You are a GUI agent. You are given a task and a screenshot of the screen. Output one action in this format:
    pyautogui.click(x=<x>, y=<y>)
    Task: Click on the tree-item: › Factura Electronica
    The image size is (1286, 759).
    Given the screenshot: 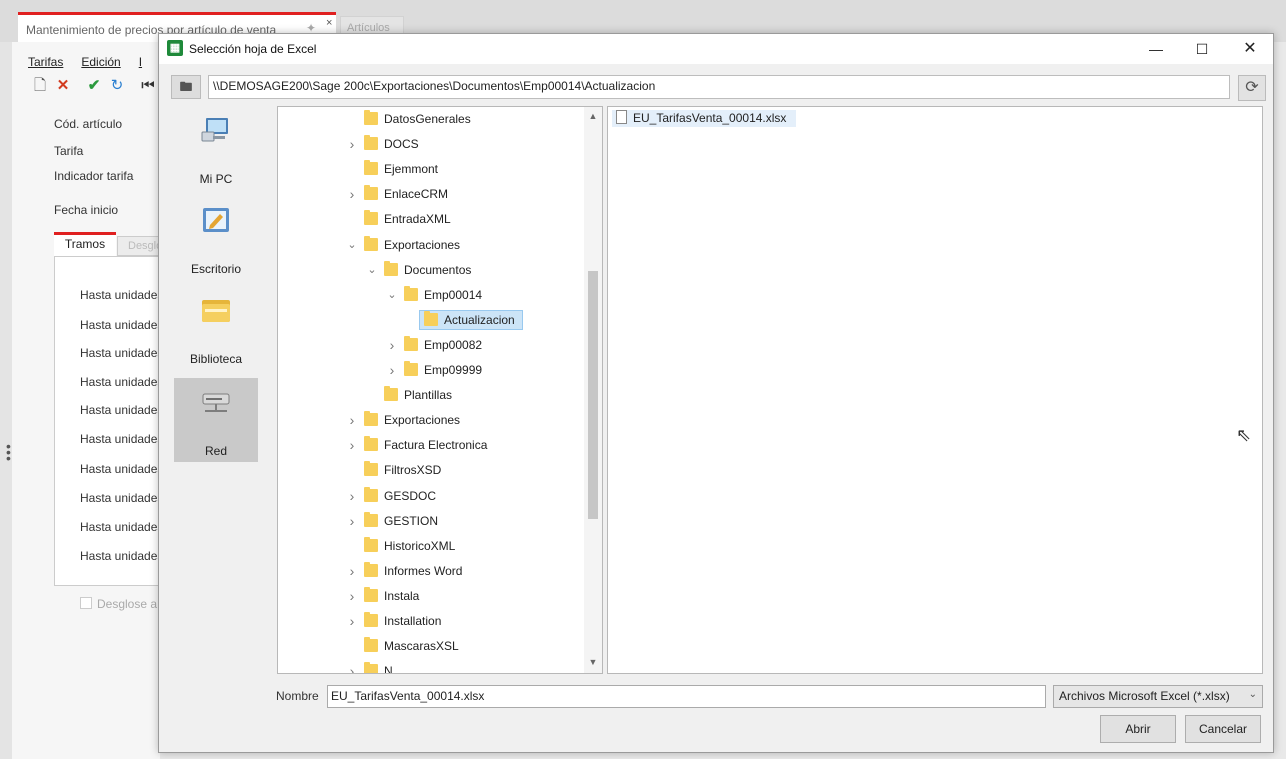 What is the action you would take?
    pyautogui.click(x=428, y=445)
    